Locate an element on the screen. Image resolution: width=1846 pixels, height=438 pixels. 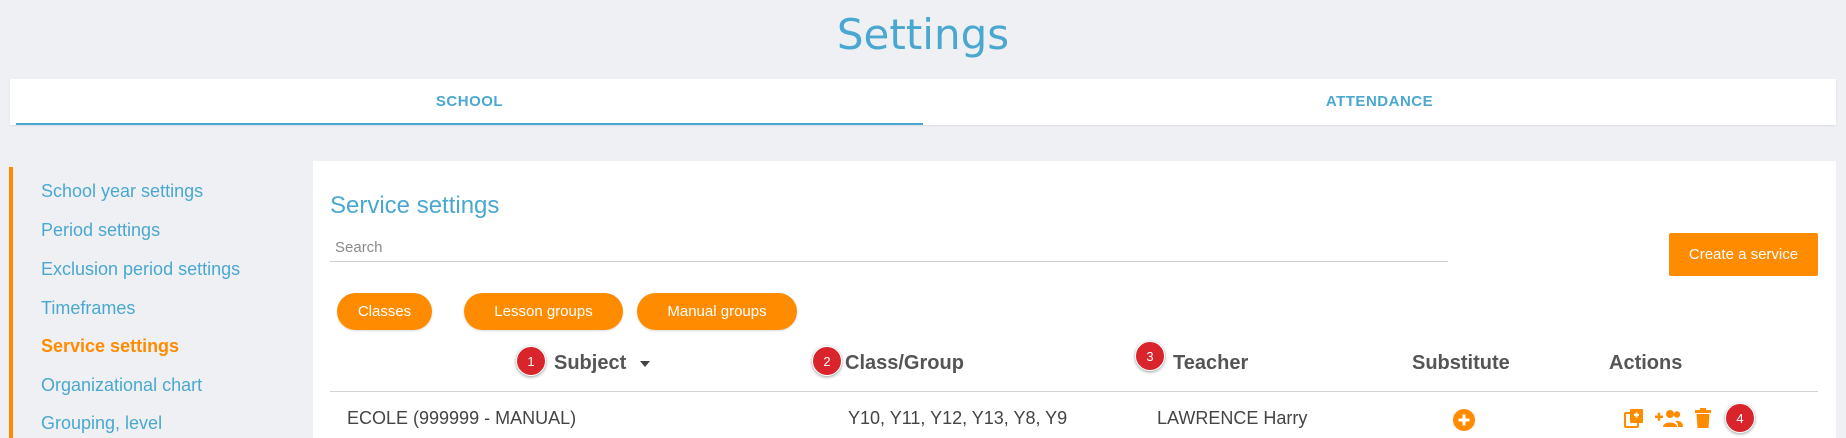
cell-subject: ECOLE (999999 - MANUAL) is located at coordinates (462, 418).